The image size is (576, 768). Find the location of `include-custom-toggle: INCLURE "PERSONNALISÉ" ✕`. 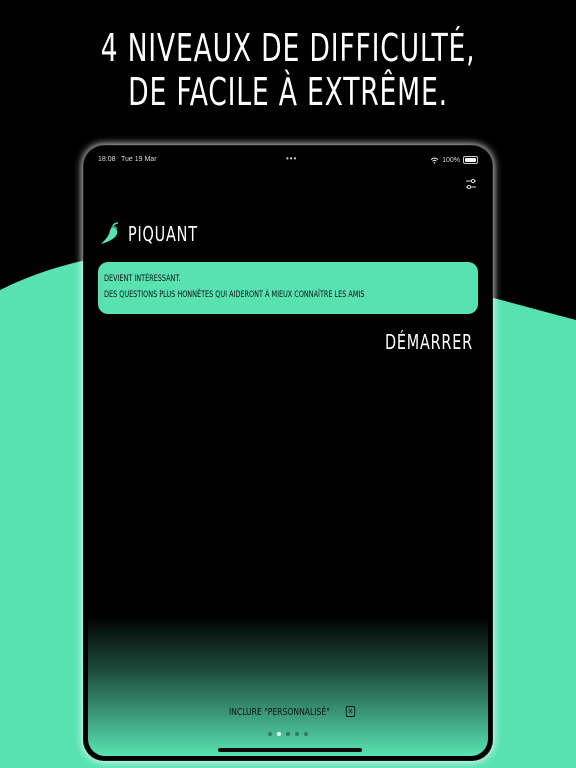

include-custom-toggle: INCLURE "PERSONNALISÉ" ✕ is located at coordinates (288, 712).